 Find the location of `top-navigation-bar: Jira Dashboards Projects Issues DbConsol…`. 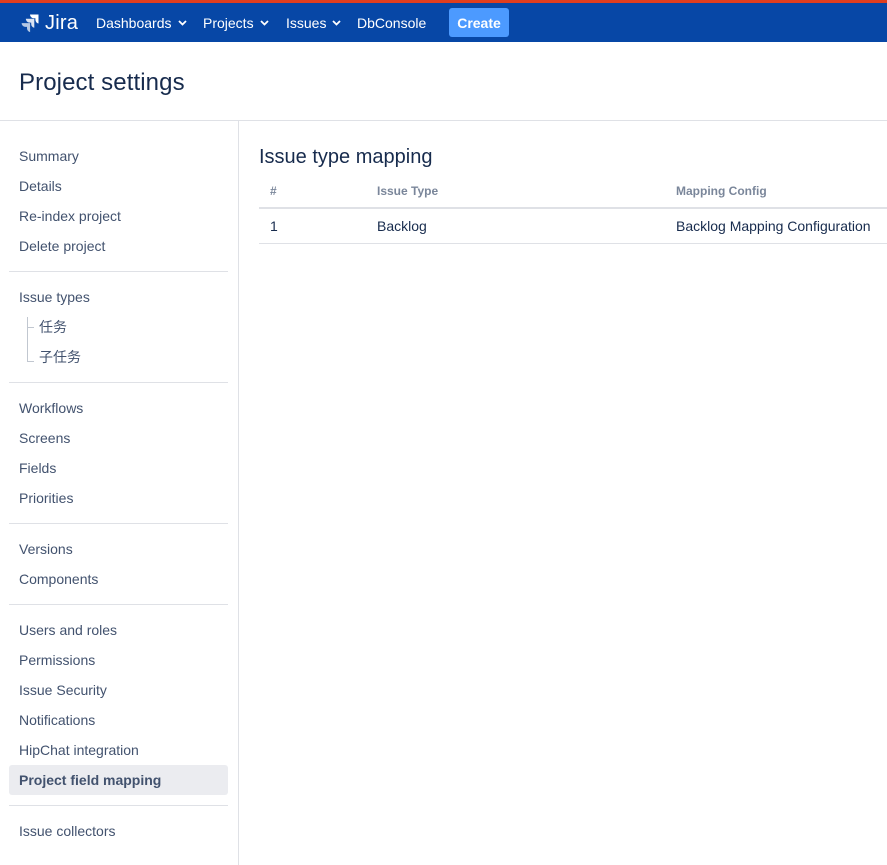

top-navigation-bar: Jira Dashboards Projects Issues DbConsol… is located at coordinates (443, 21).